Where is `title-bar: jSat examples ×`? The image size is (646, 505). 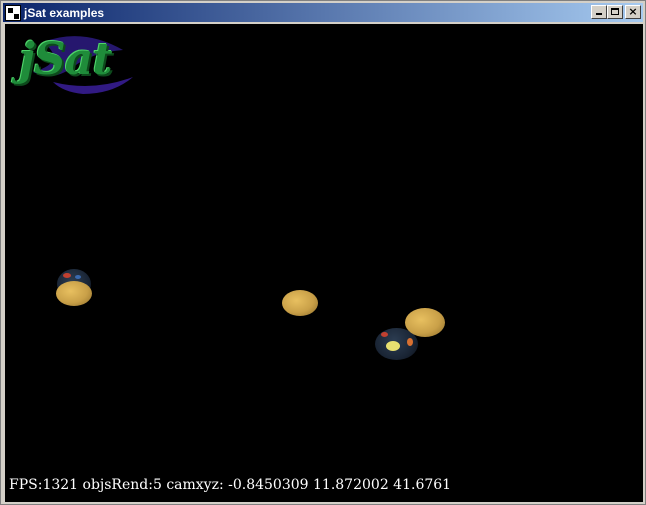
title-bar: jSat examples × is located at coordinates (323, 12).